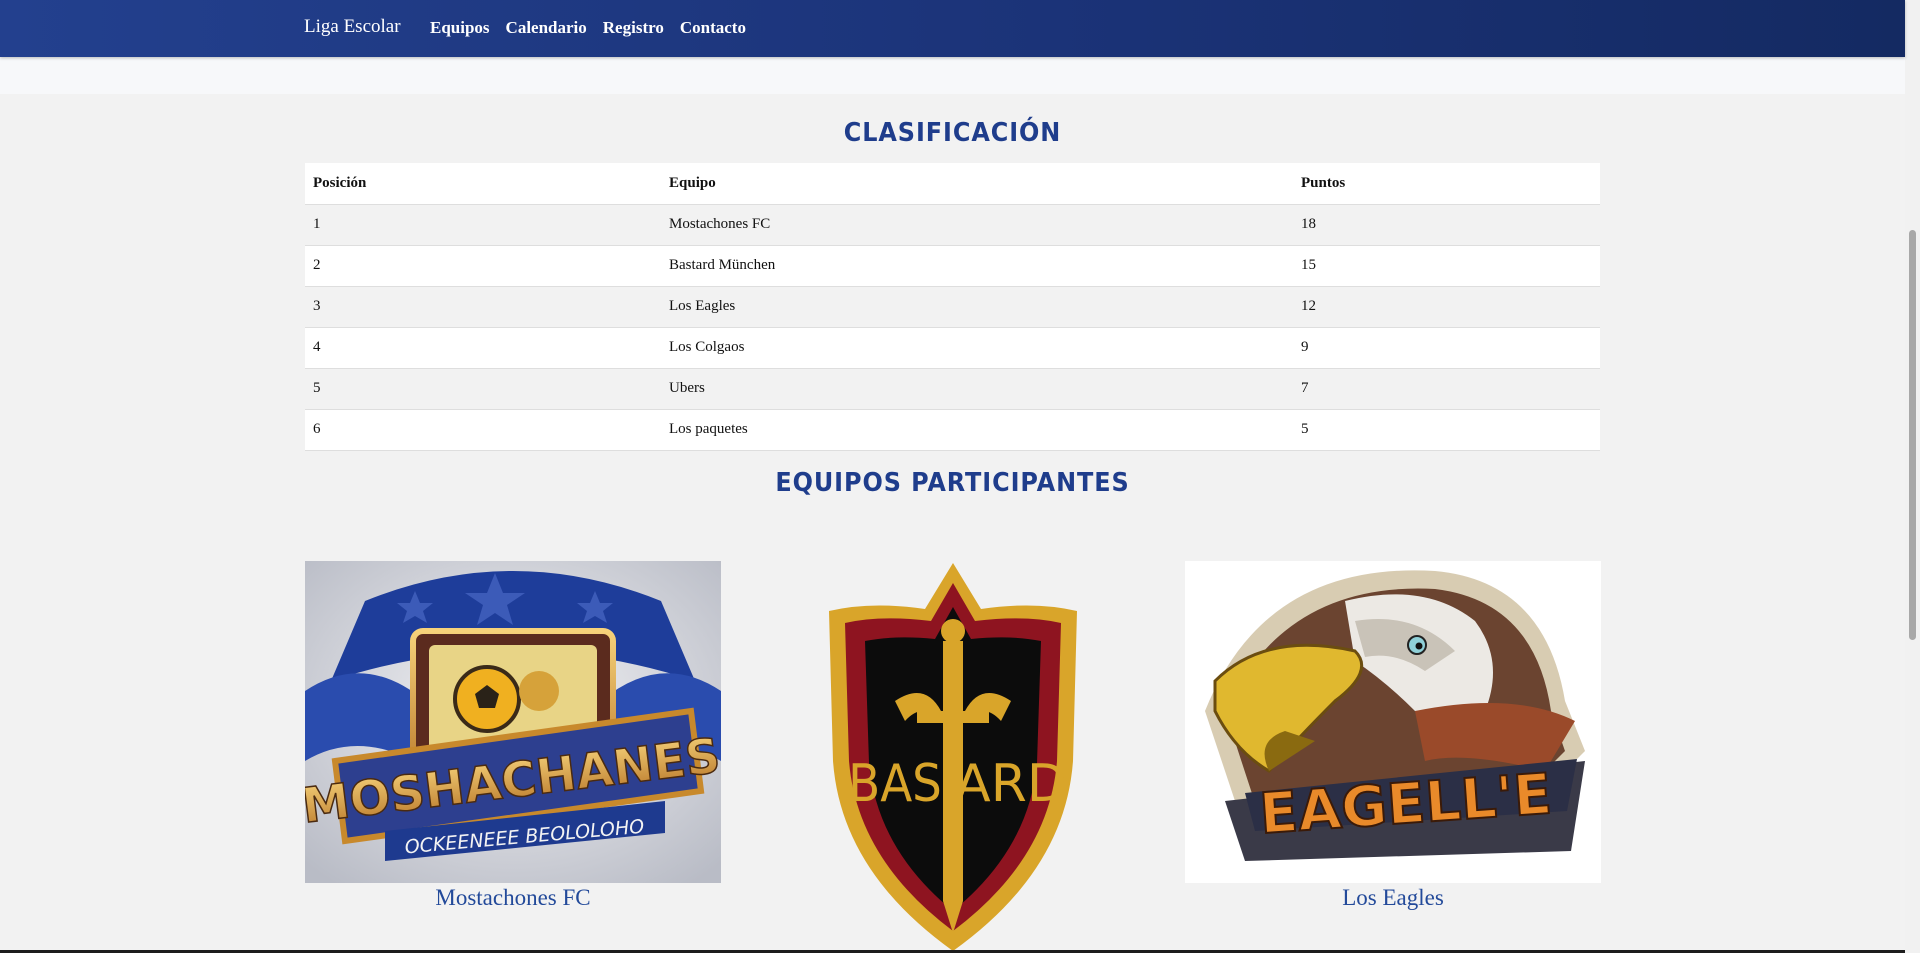  What do you see at coordinates (1446, 389) in the screenshot?
I see `cell-points: 7` at bounding box center [1446, 389].